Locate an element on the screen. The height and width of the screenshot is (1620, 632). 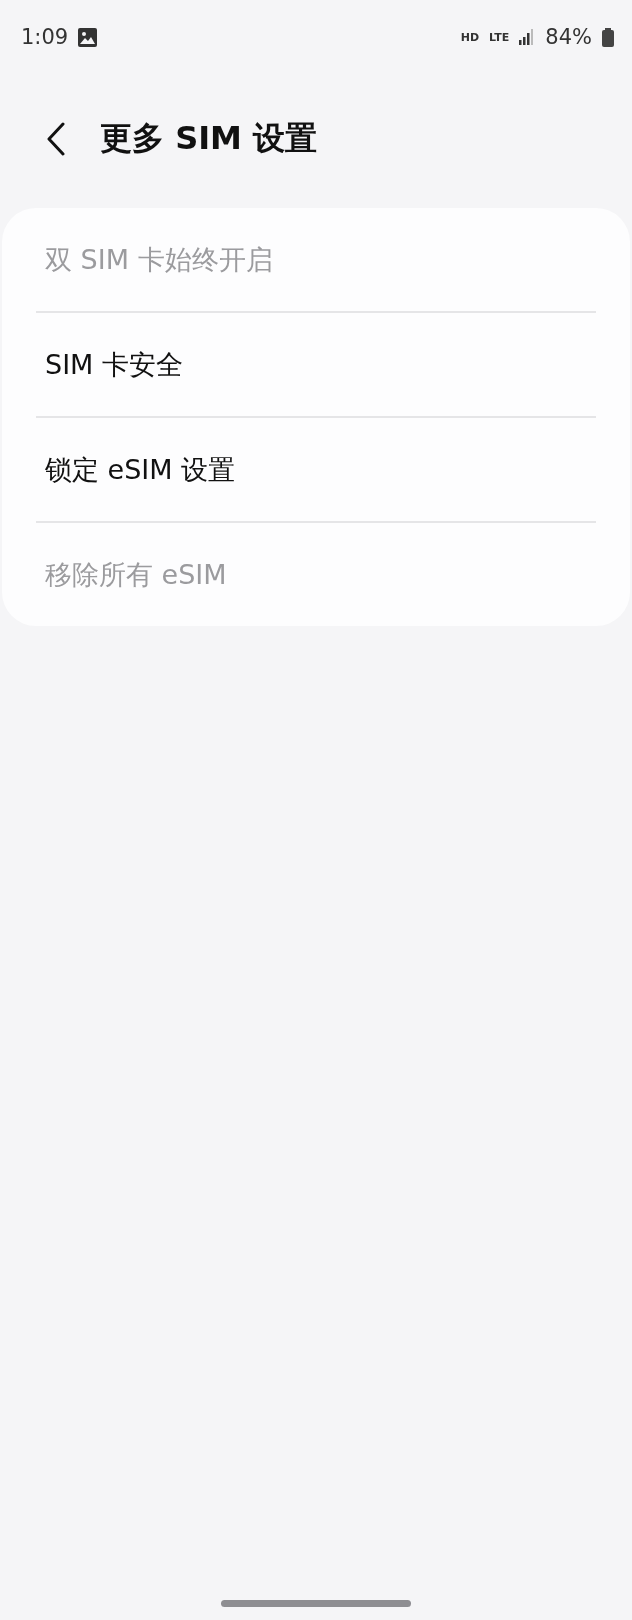
settings-item: 锁定 eSIM 设置 is located at coordinates (140, 469).